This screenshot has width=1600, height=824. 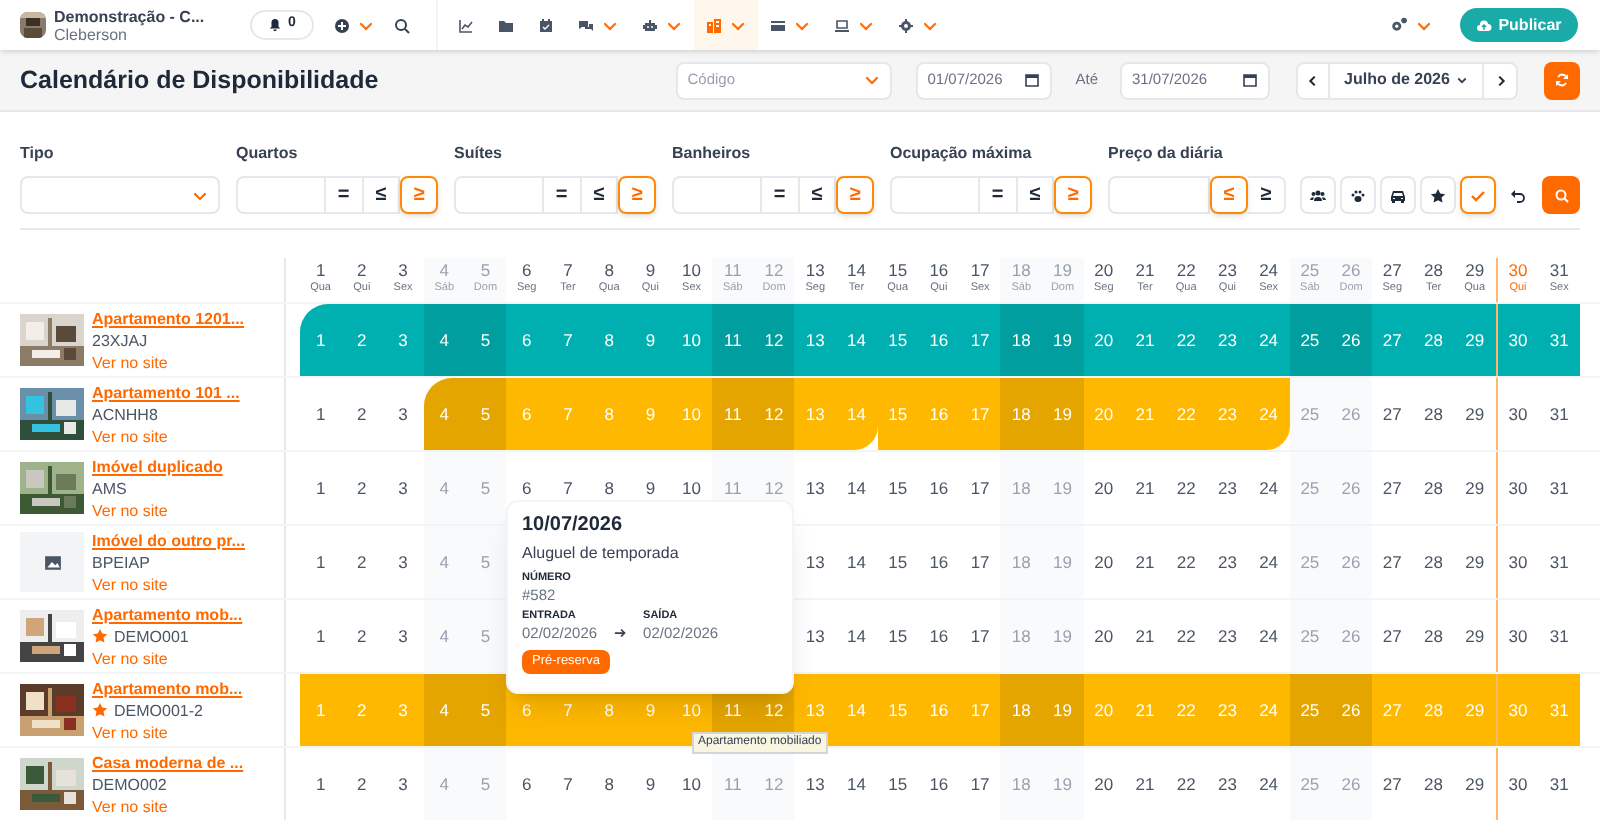 I want to click on property-name-link: Imóvel duplicado, so click(x=157, y=466).